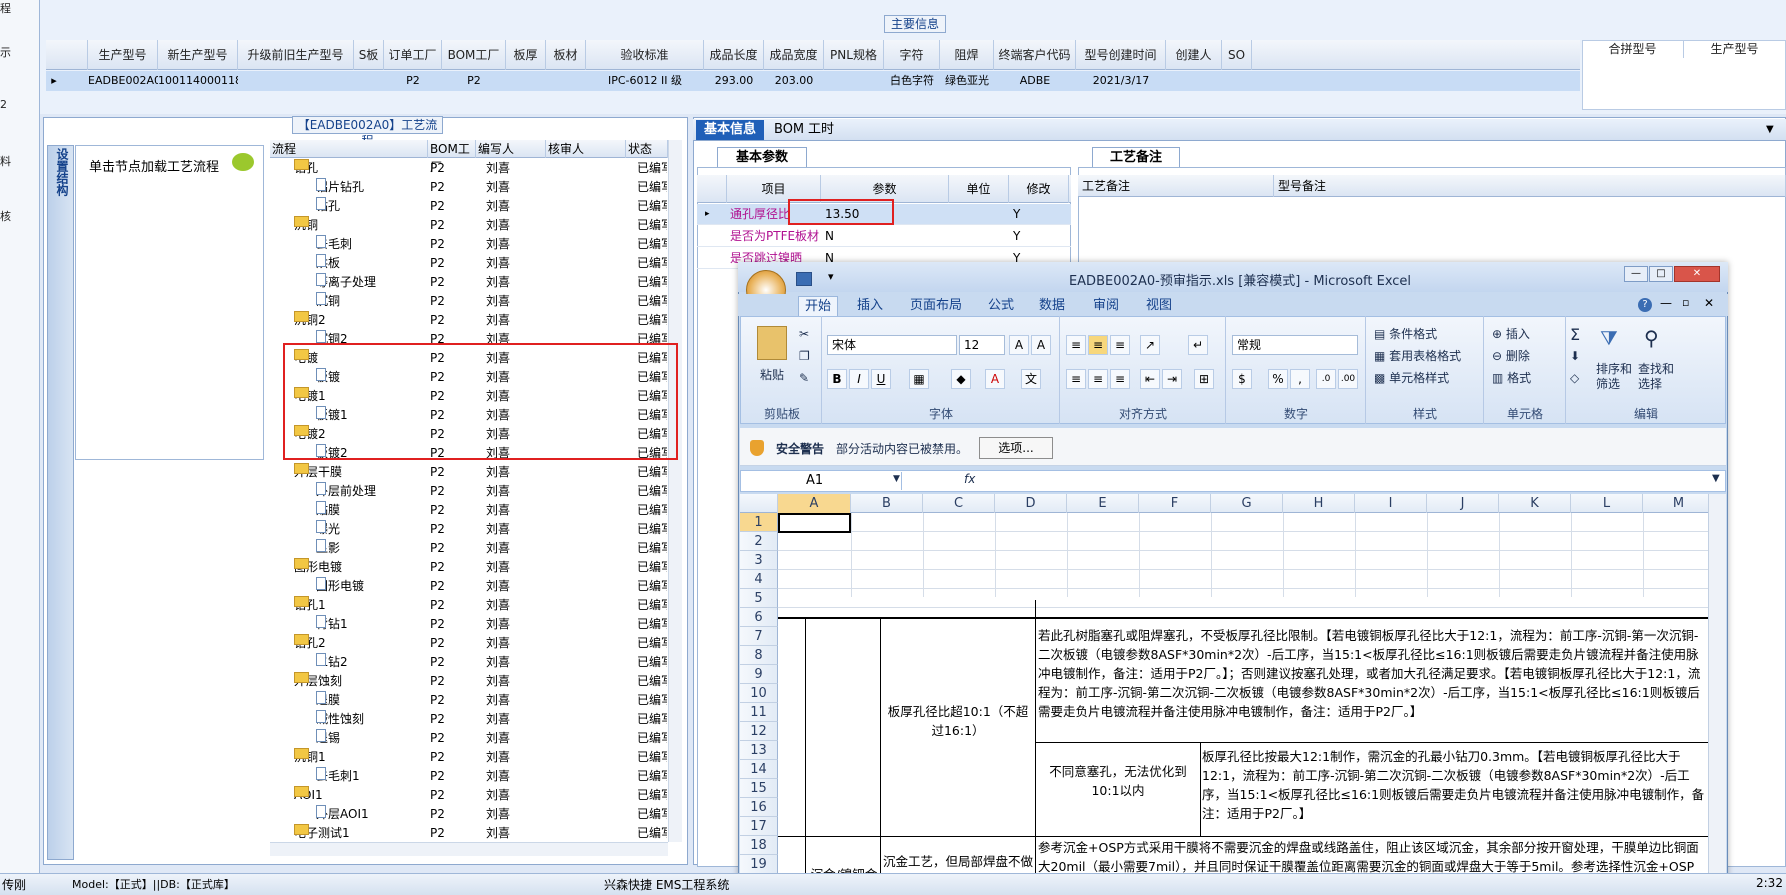 Image resolution: width=1786 pixels, height=895 pixels. Describe the element at coordinates (476, 681) in the screenshot. I see `tree-row: −外层蚀刻 P2 刘喜 已编写` at that location.